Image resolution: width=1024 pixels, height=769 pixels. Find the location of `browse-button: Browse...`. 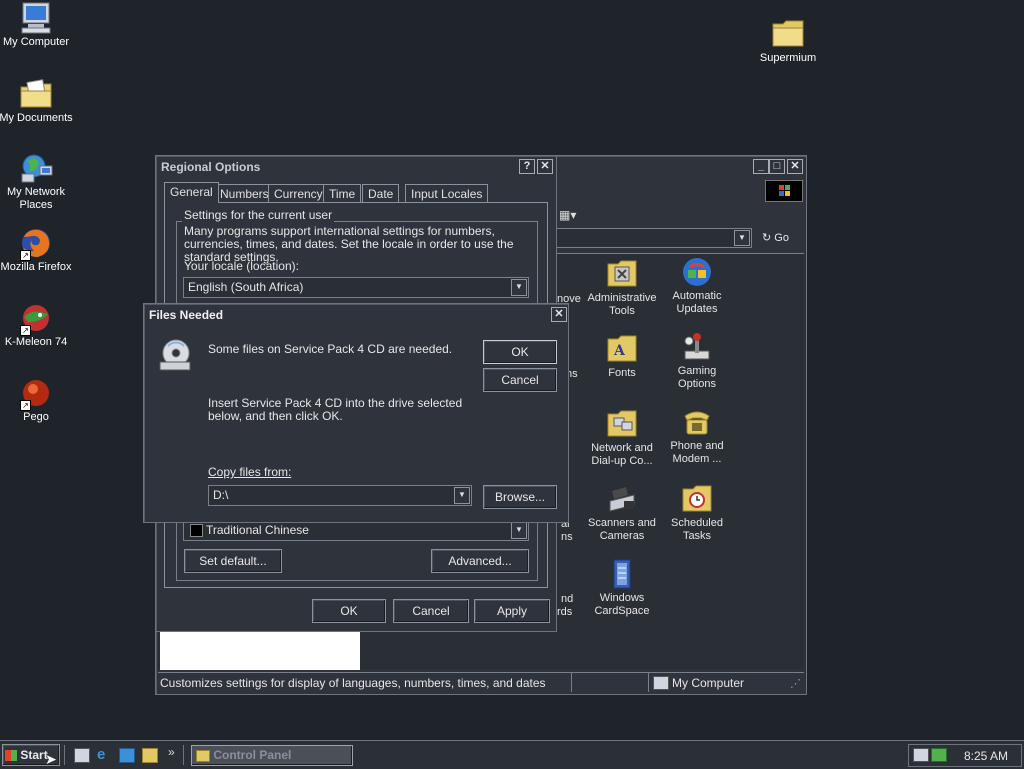

browse-button: Browse... is located at coordinates (520, 497).